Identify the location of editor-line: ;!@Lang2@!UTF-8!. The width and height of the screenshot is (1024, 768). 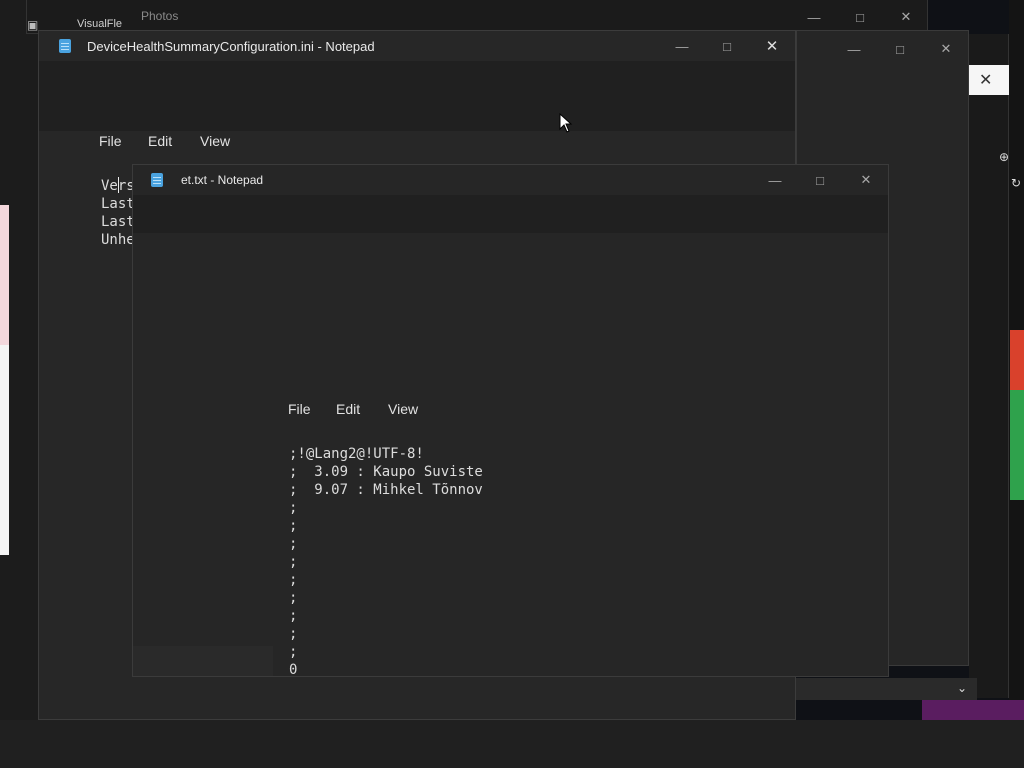
(356, 454).